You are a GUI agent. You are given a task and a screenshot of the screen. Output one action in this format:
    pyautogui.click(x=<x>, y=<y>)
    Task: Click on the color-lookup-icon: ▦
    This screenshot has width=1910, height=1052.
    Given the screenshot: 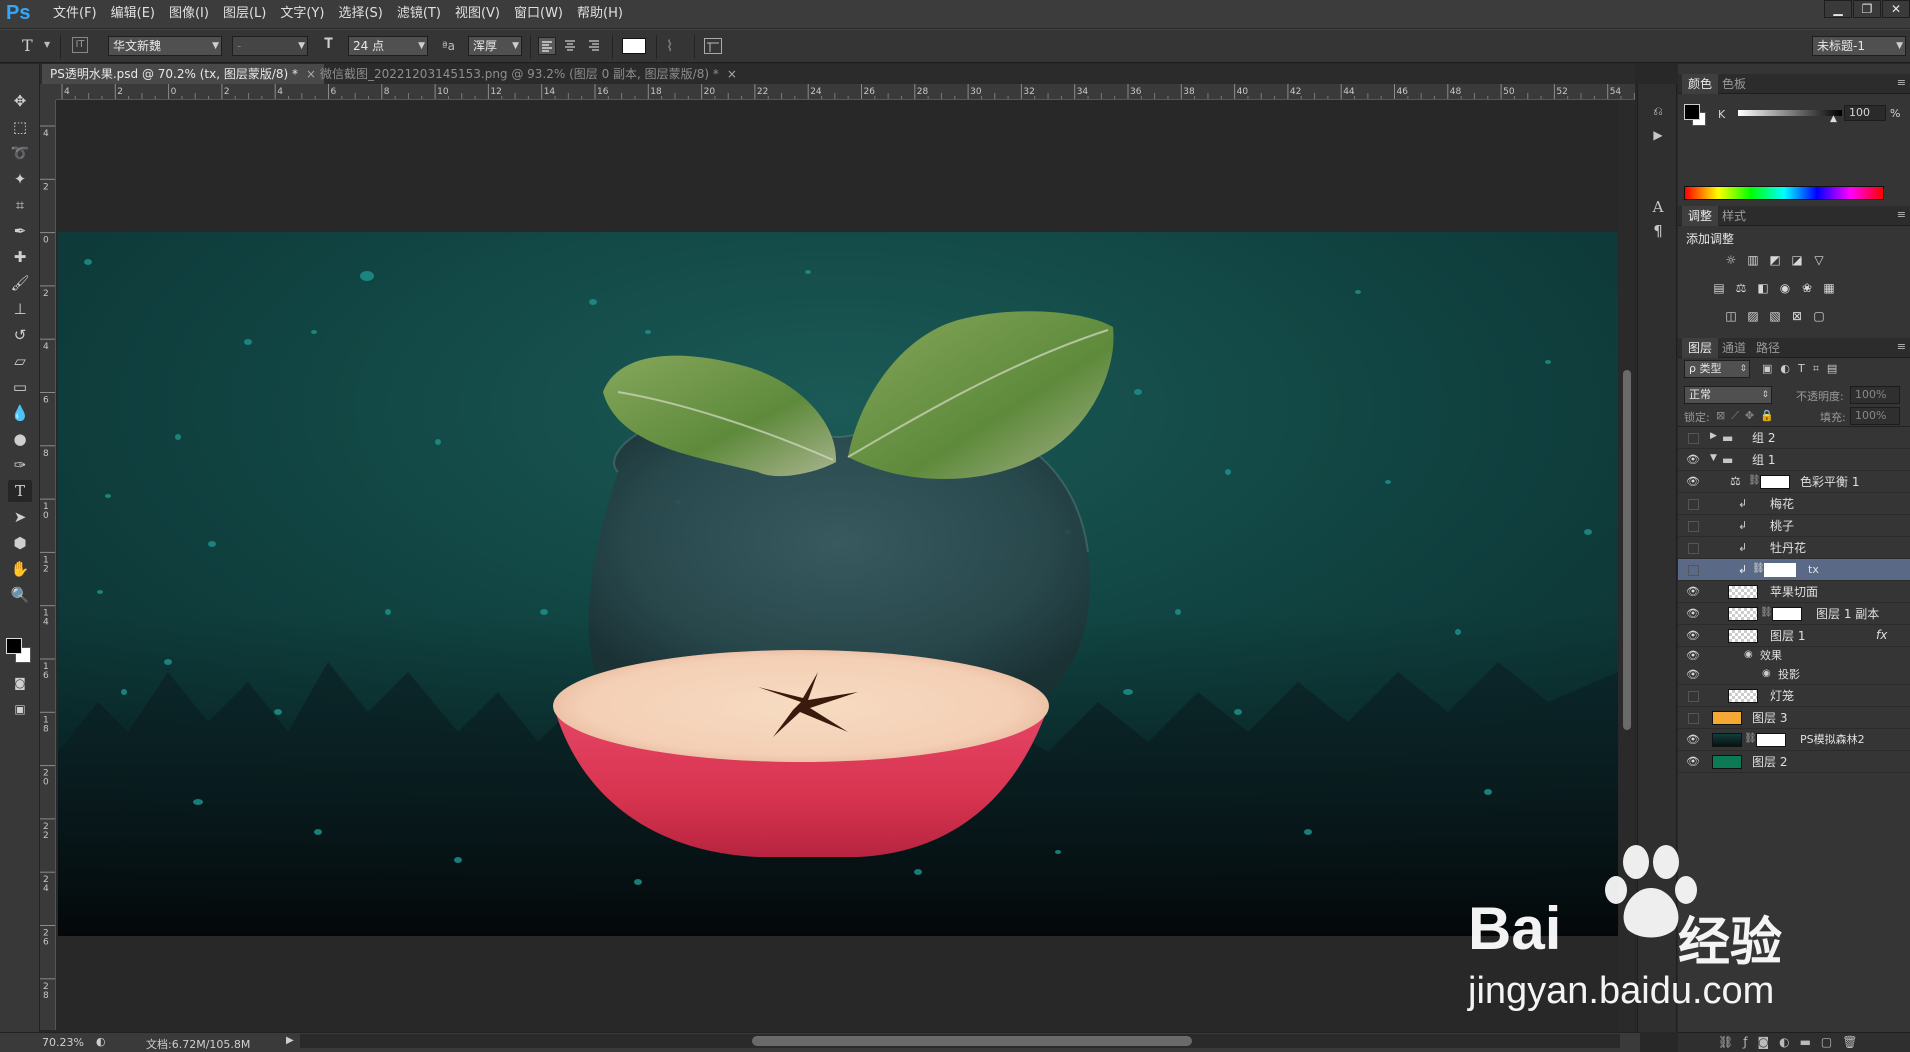 What is the action you would take?
    pyautogui.click(x=1829, y=288)
    